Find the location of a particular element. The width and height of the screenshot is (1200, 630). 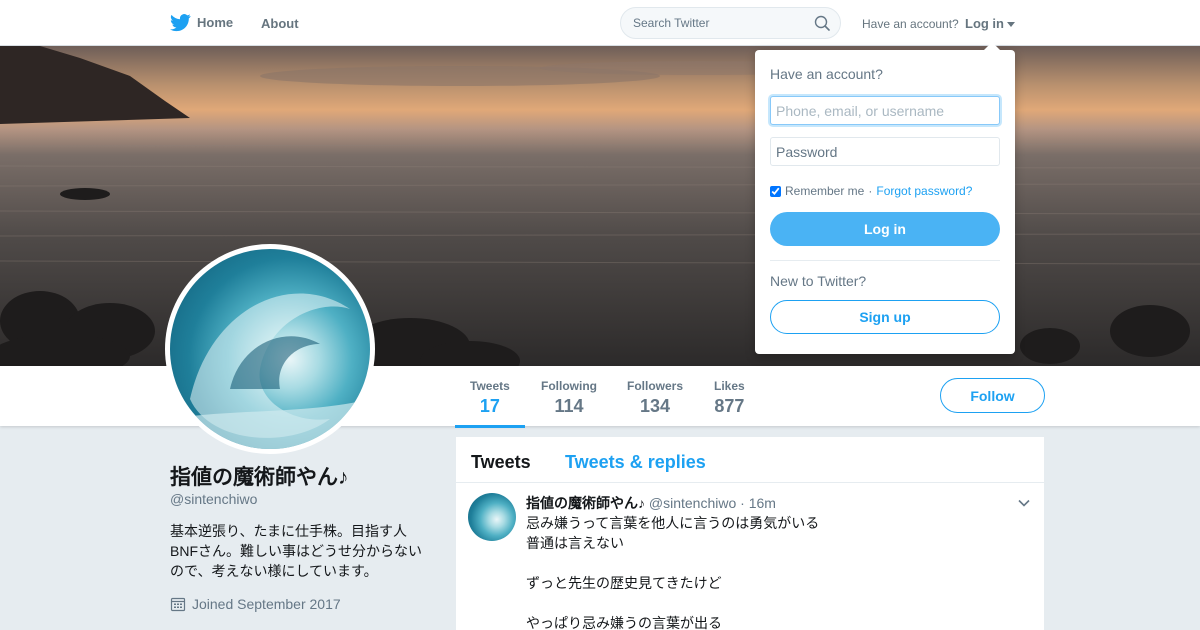

profile-bio-line: 基本逆張り、たまに仕手株。目指す人 is located at coordinates (289, 531).